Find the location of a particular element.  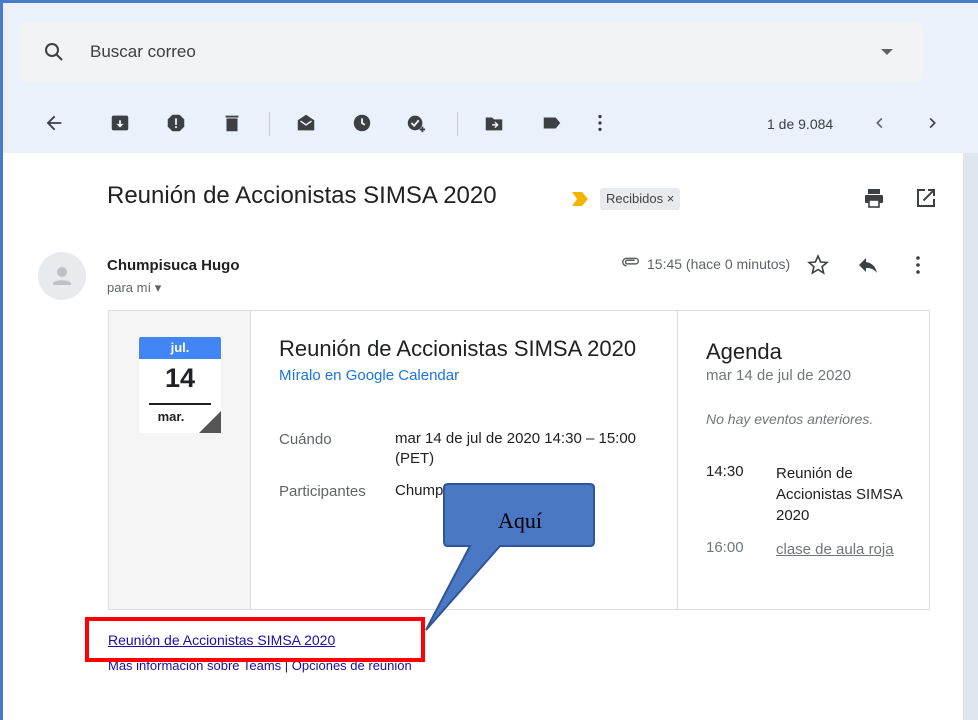

recipient-label: para mí is located at coordinates (129, 287).